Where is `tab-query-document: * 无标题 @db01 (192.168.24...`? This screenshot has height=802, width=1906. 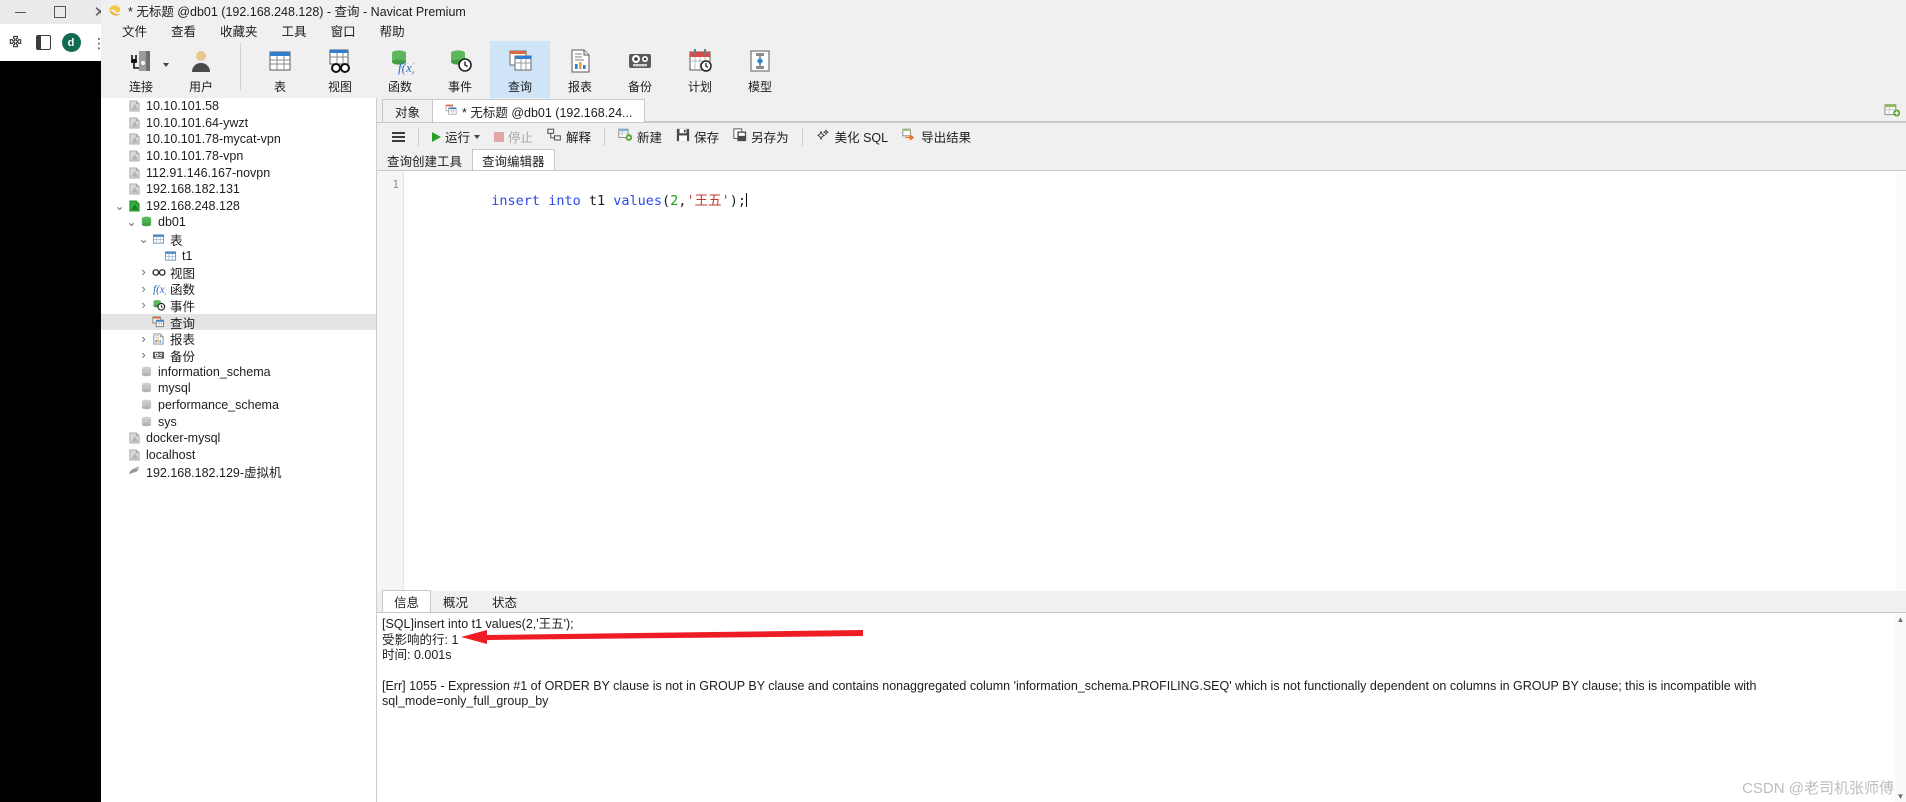
tab-query-document: * 无标题 @db01 (192.168.24... is located at coordinates (539, 110).